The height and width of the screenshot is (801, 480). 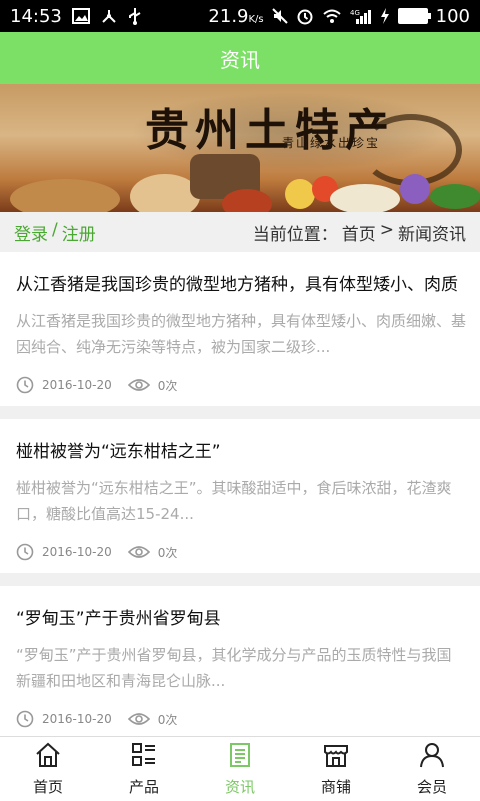 I want to click on bottom-tab-bar: 首页 产品 资讯 商铺 会员, so click(x=240, y=768).